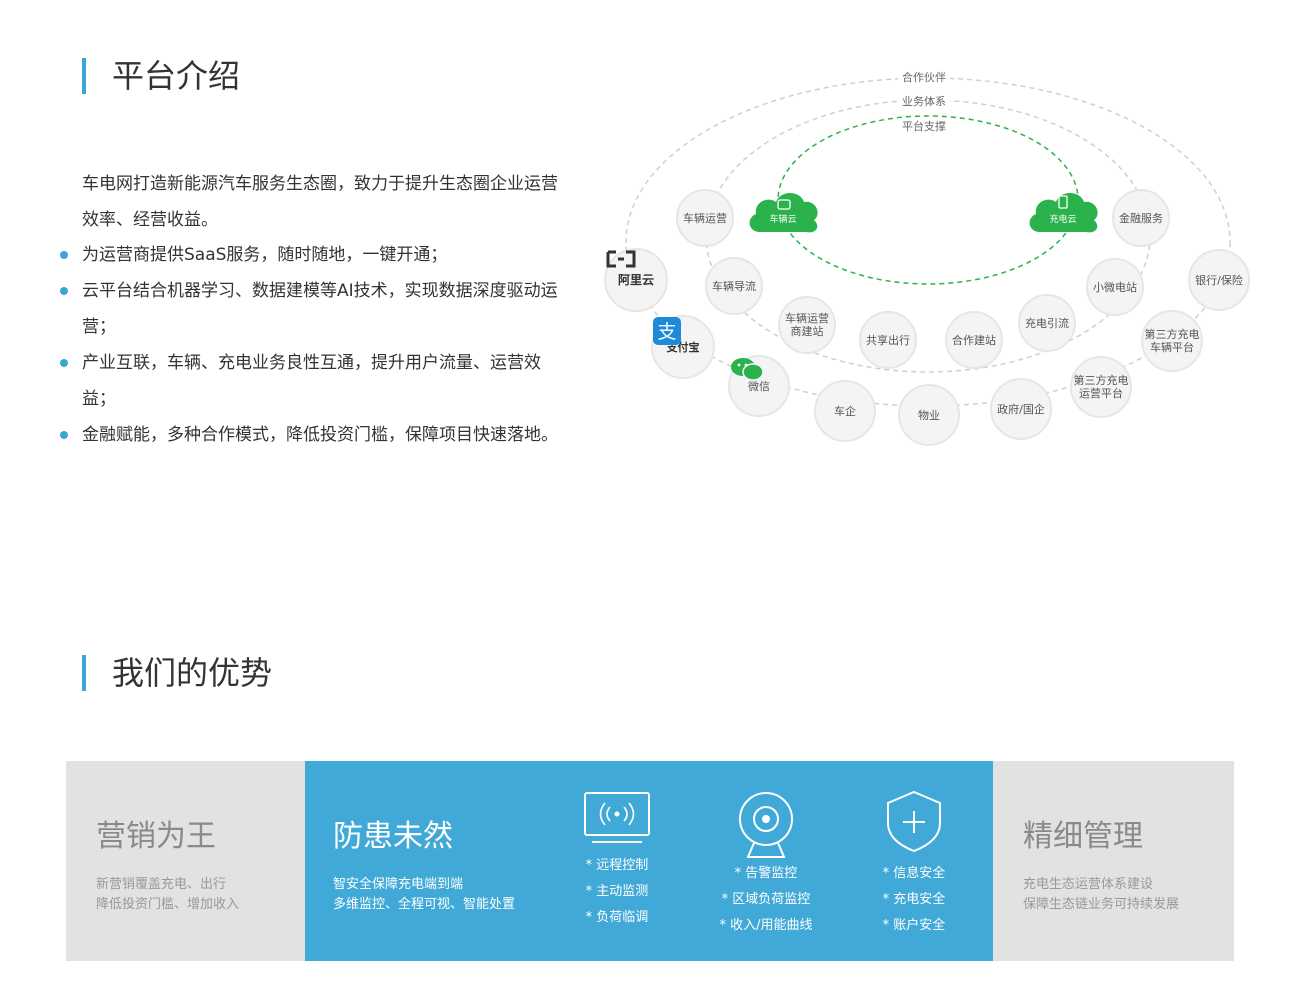 The width and height of the screenshot is (1303, 1004). Describe the element at coordinates (320, 202) in the screenshot. I see `intro-paragraph: 车电网打造新能源汽车服务生态圈，致力于提升生态圈企业运营效率、经营收益。` at that location.